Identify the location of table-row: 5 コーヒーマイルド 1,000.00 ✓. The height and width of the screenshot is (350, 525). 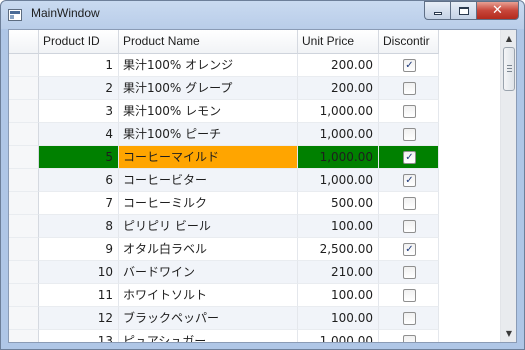
(224, 157).